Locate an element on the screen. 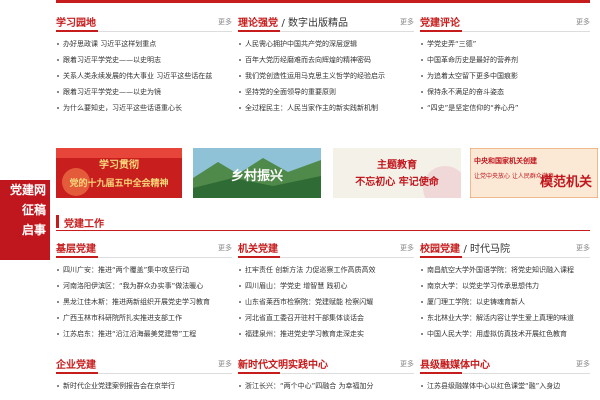  list-item: “四史”是坚定信仰的“养心丹” is located at coordinates (505, 108).